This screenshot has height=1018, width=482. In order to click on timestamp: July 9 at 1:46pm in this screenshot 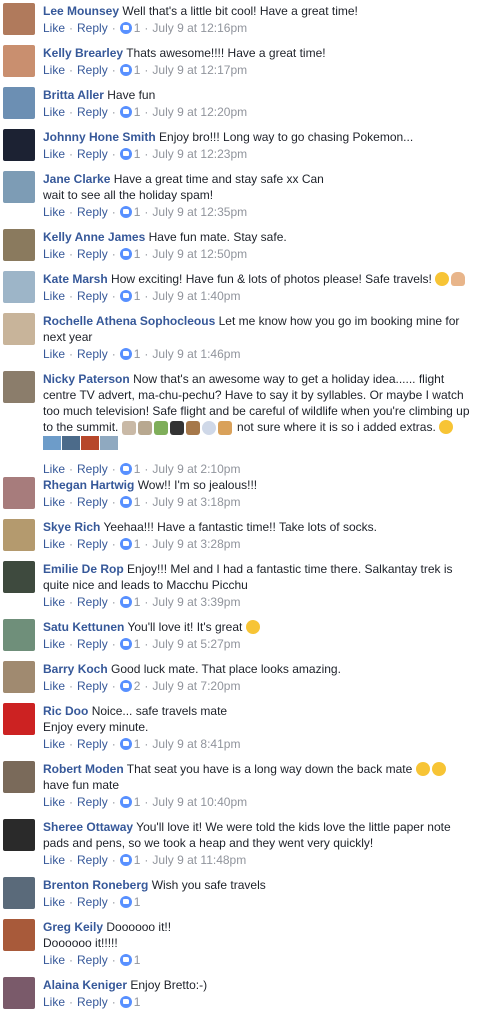, I will do `click(196, 354)`.